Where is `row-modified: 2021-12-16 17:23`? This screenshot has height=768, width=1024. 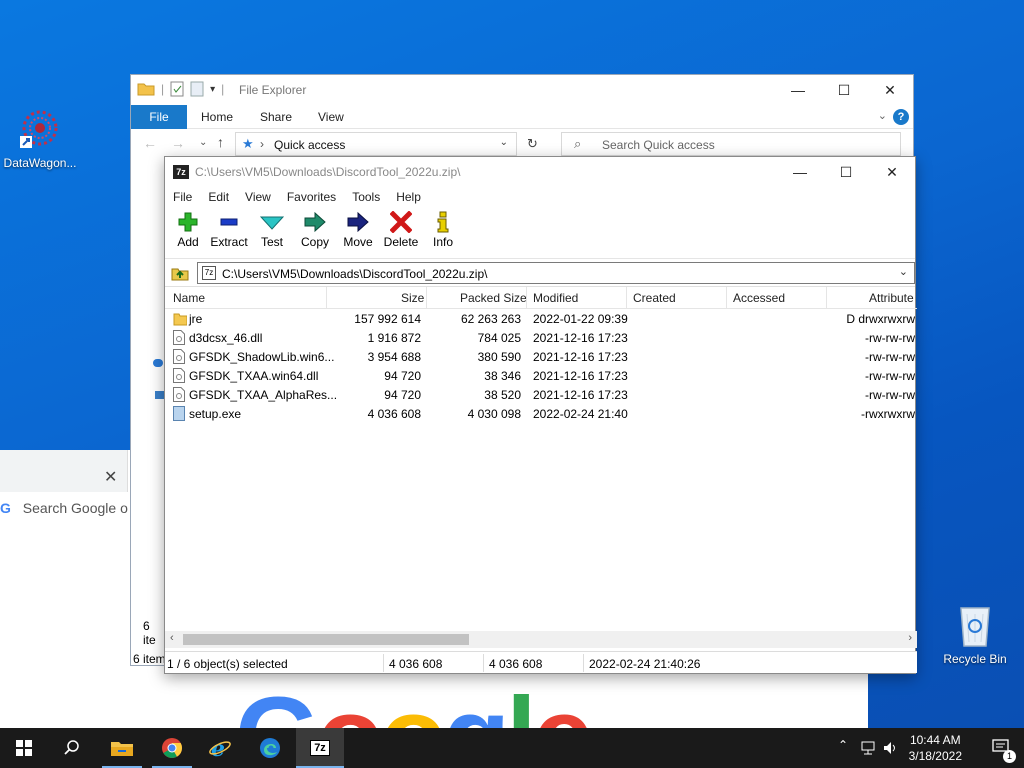 row-modified: 2021-12-16 17:23 is located at coordinates (580, 376).